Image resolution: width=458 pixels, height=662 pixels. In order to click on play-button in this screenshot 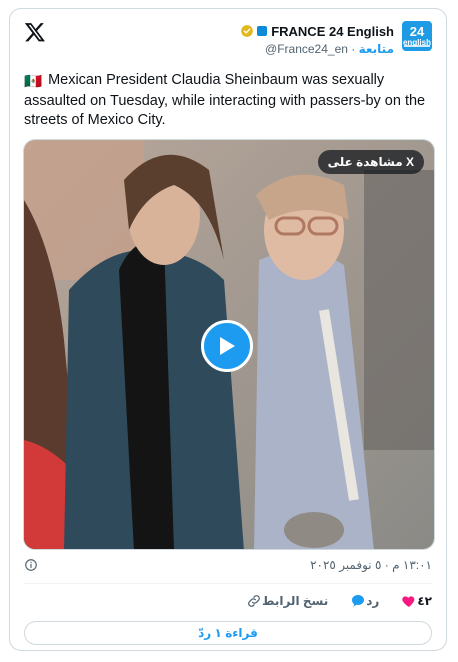, I will do `click(227, 346)`.